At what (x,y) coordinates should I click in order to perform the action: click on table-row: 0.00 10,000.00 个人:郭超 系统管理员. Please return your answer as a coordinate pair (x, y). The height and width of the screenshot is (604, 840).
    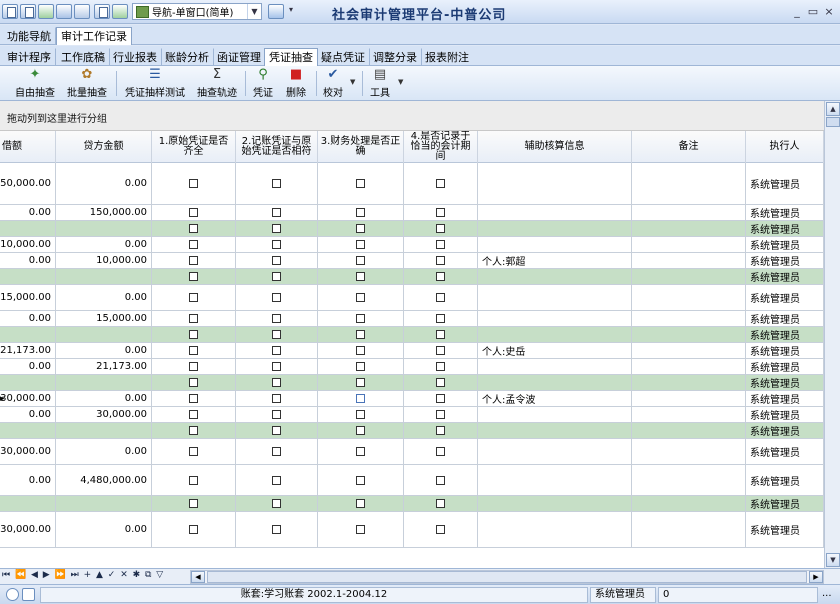
    Looking at the image, I should click on (412, 261).